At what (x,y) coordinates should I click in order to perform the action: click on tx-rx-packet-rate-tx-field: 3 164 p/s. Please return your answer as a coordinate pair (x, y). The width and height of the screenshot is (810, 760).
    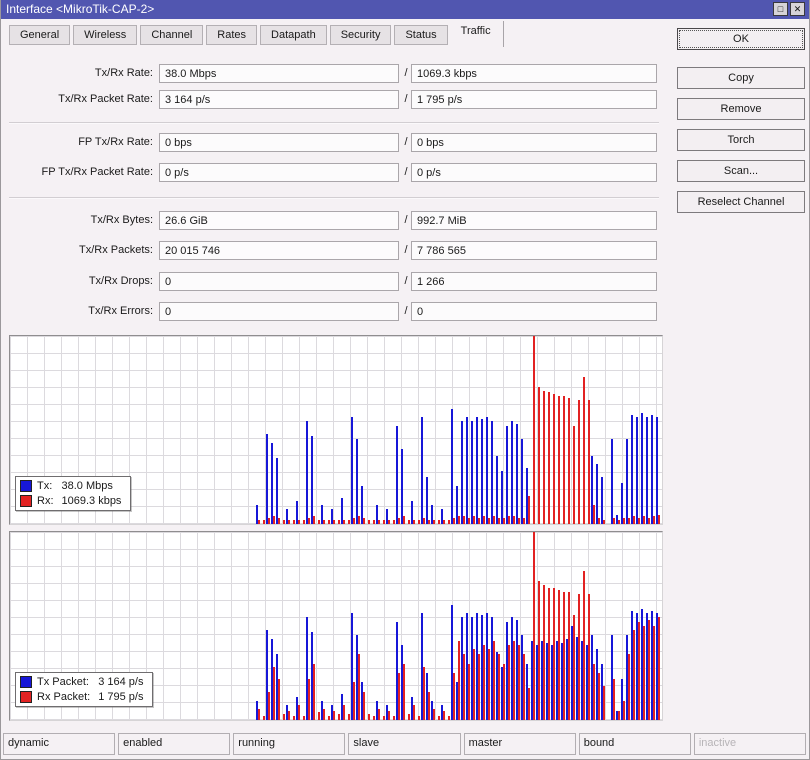
    Looking at the image, I should click on (279, 99).